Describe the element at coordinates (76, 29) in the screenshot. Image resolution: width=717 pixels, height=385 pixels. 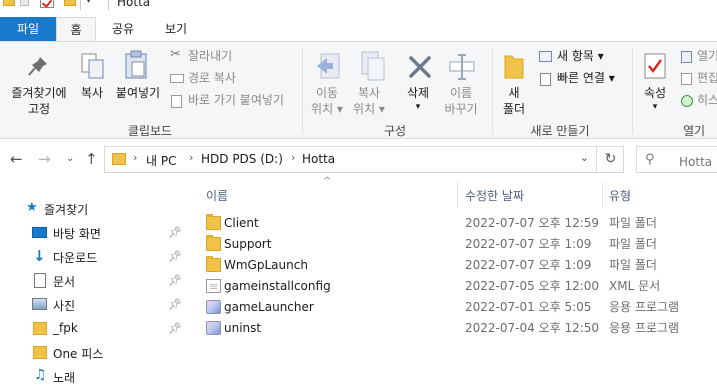
I see `tab-home: 홈` at that location.